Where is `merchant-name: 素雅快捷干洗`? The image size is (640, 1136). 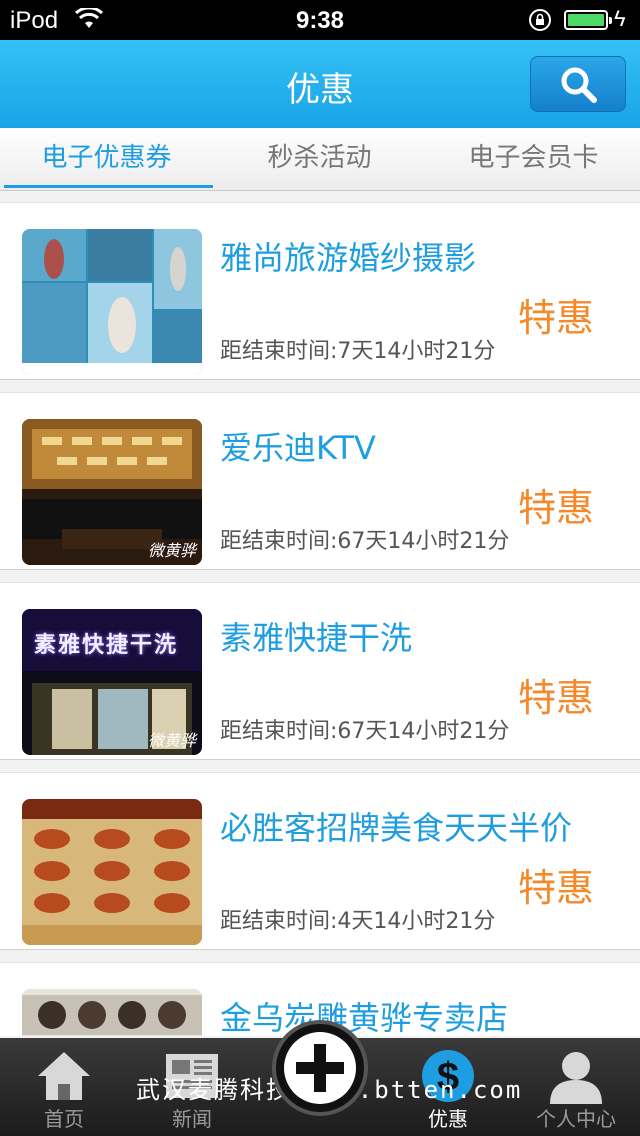 merchant-name: 素雅快捷干洗 is located at coordinates (316, 638).